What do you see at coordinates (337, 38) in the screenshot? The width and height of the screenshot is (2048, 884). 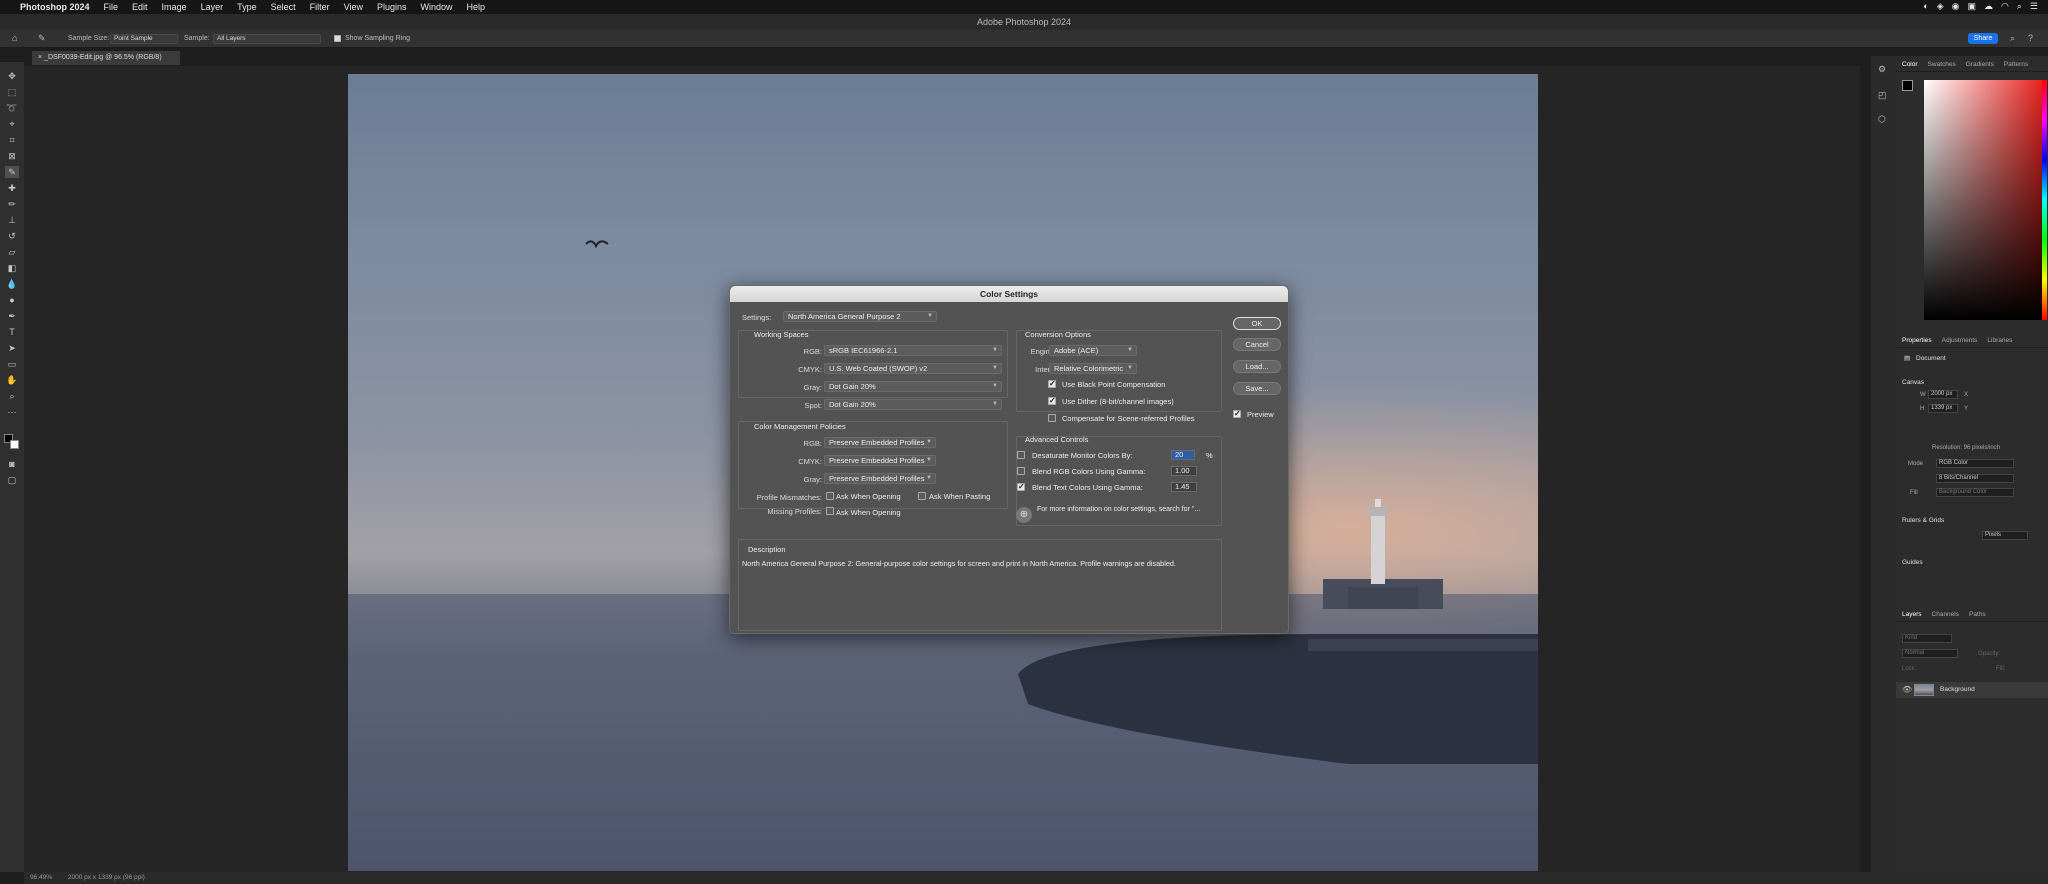 I see `show-ring-checkbox` at bounding box center [337, 38].